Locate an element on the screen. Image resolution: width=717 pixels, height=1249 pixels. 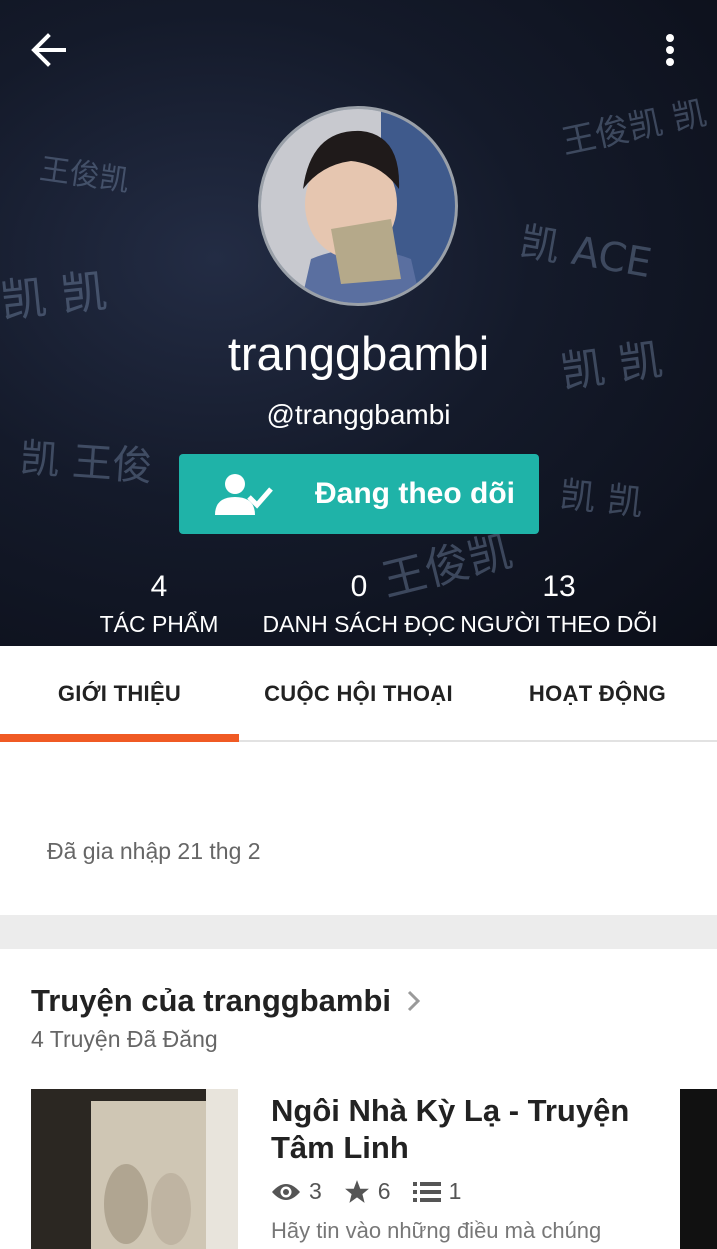
following-button: Đang theo dõi is located at coordinates (359, 494).